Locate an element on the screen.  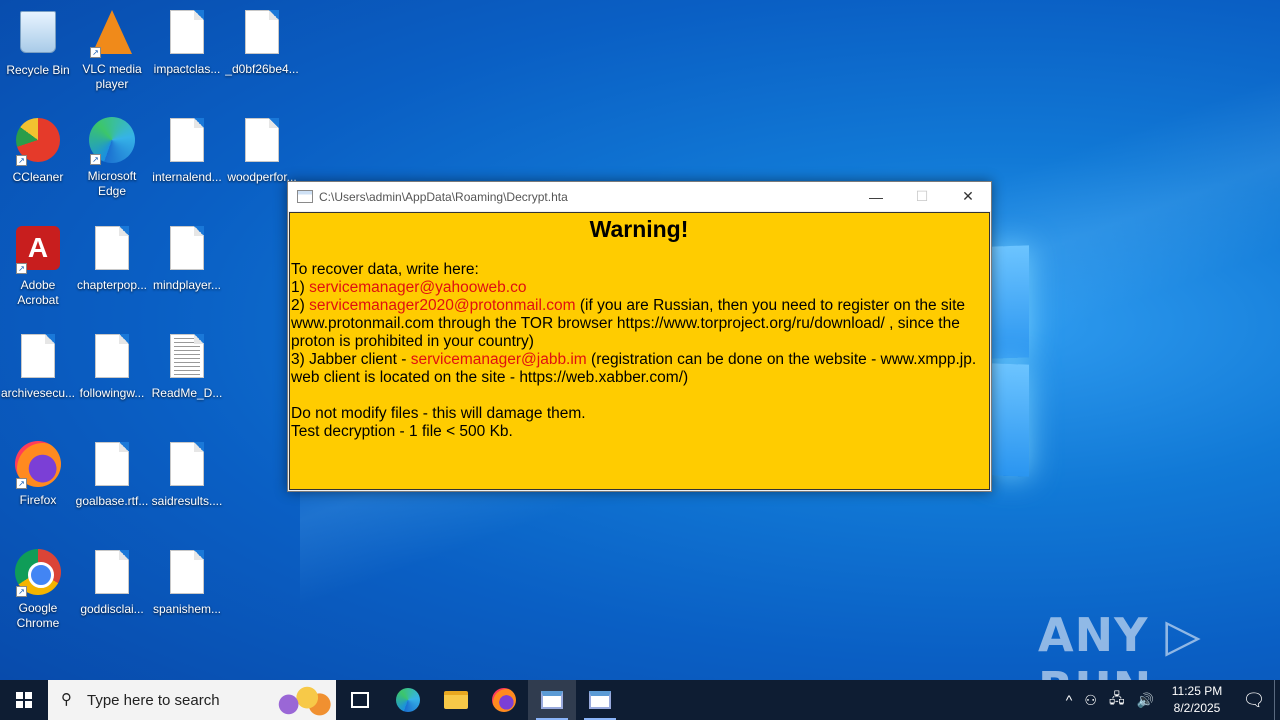
taskbar-edge-button is located at coordinates (408, 700).